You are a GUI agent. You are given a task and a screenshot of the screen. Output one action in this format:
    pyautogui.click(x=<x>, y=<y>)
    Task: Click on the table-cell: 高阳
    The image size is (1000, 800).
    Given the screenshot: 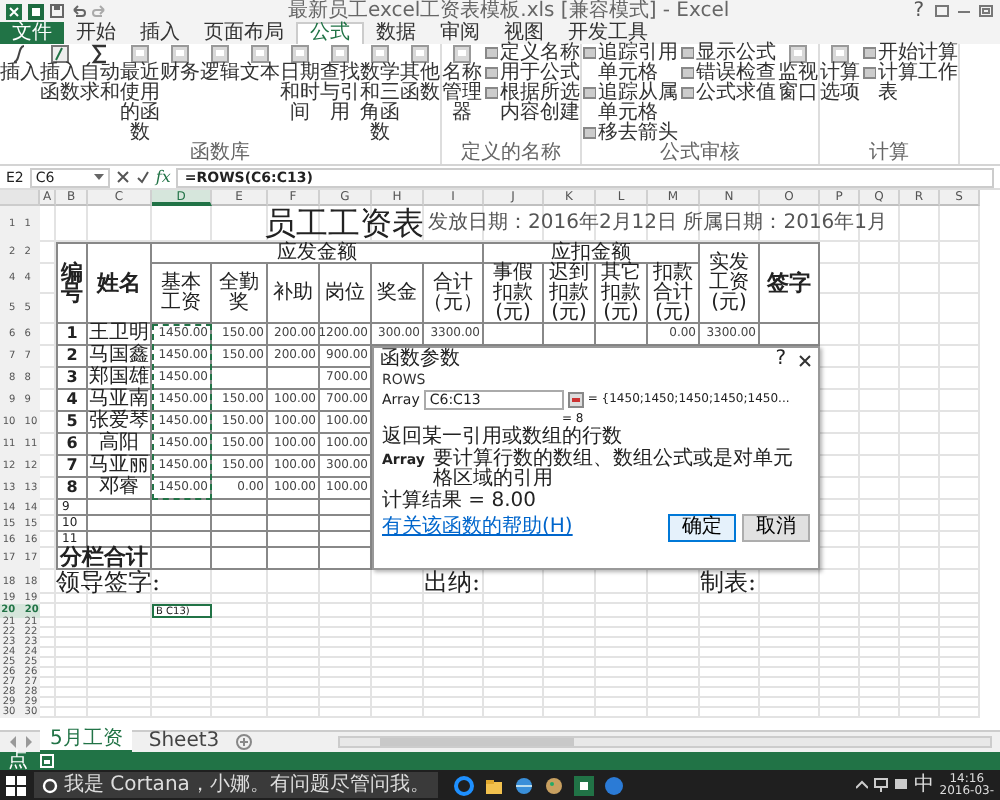 What is the action you would take?
    pyautogui.click(x=120, y=445)
    